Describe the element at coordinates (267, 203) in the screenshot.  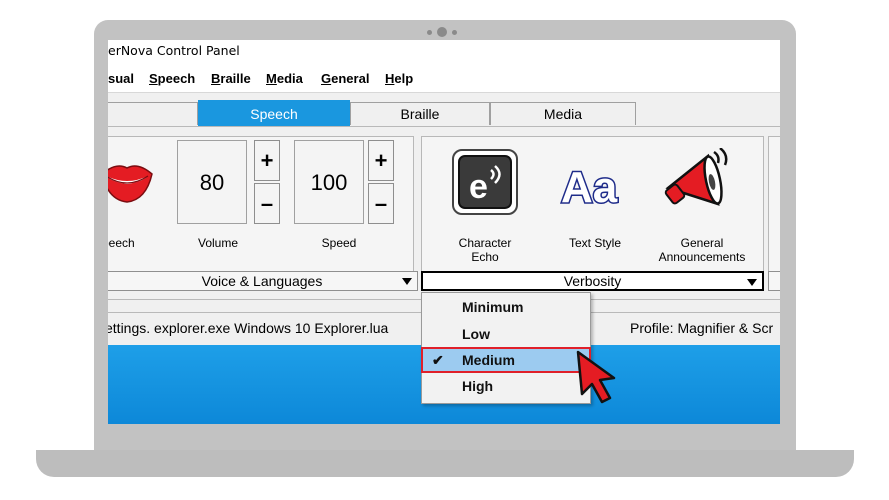
I see `volume-decrease-button: –` at that location.